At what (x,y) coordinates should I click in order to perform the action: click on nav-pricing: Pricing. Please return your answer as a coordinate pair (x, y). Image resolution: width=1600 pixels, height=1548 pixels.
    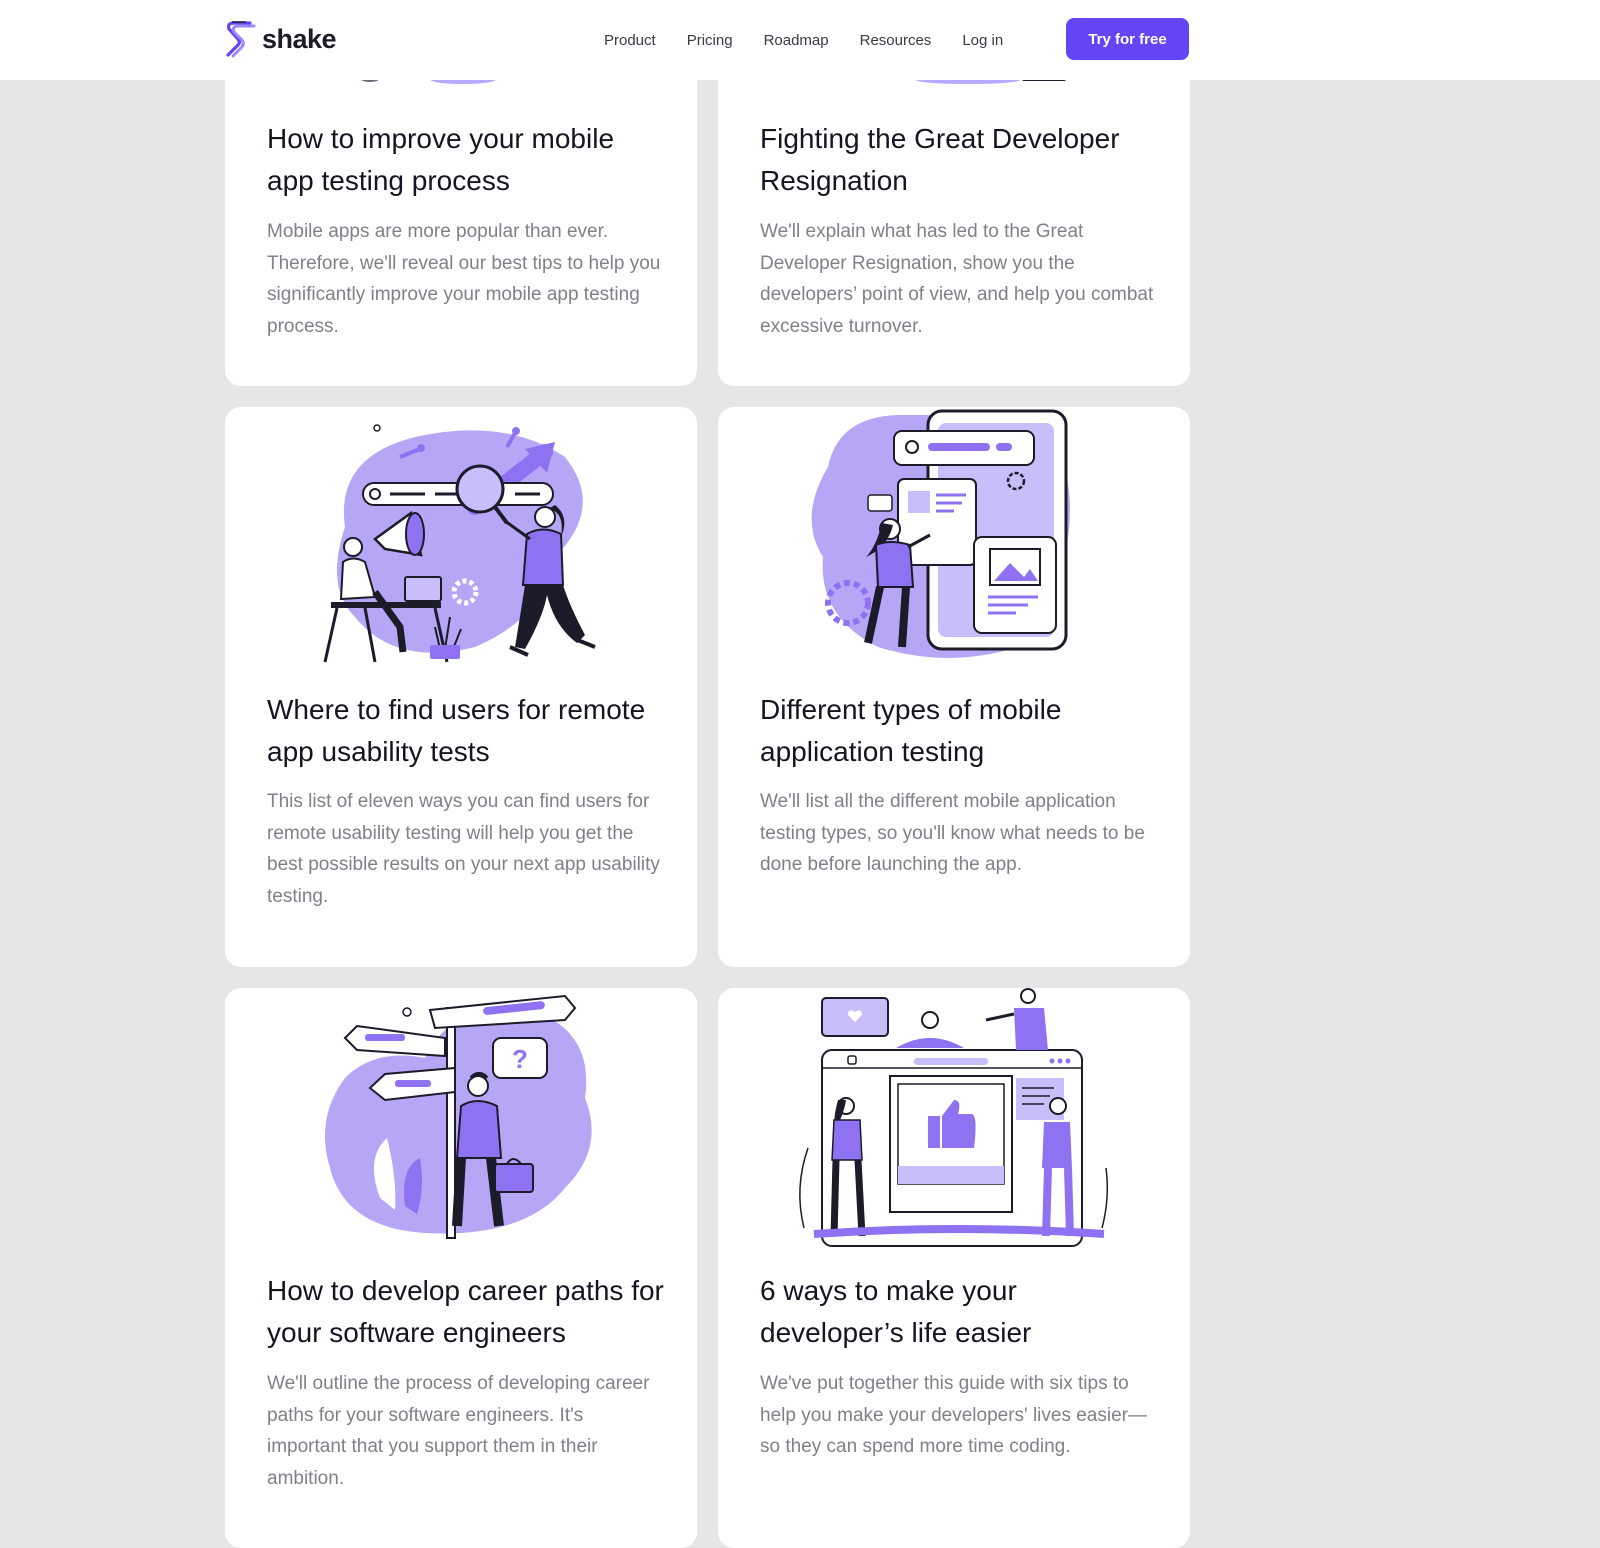
    Looking at the image, I should click on (710, 40).